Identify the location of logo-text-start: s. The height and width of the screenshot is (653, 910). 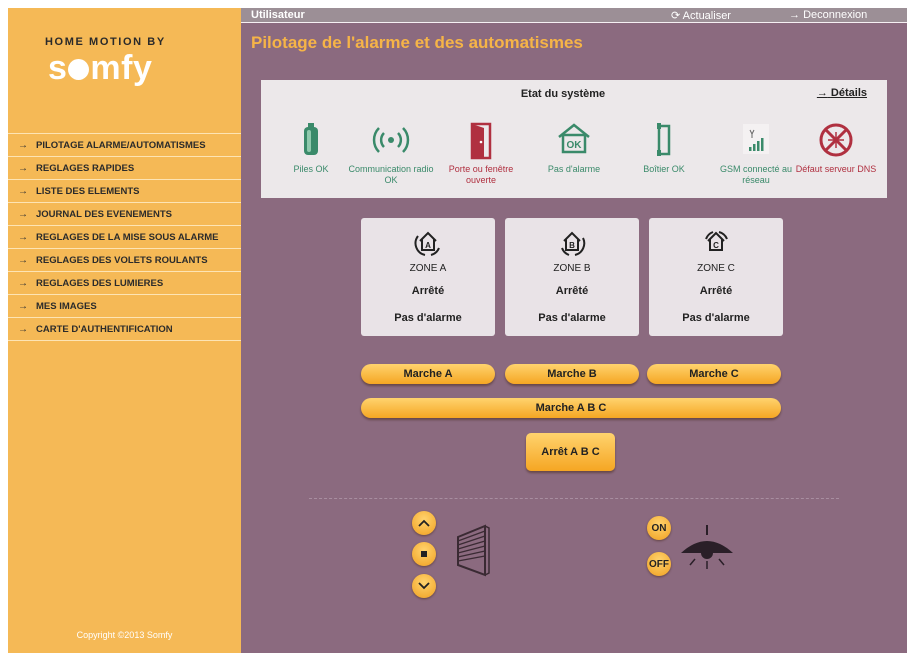
(58, 68).